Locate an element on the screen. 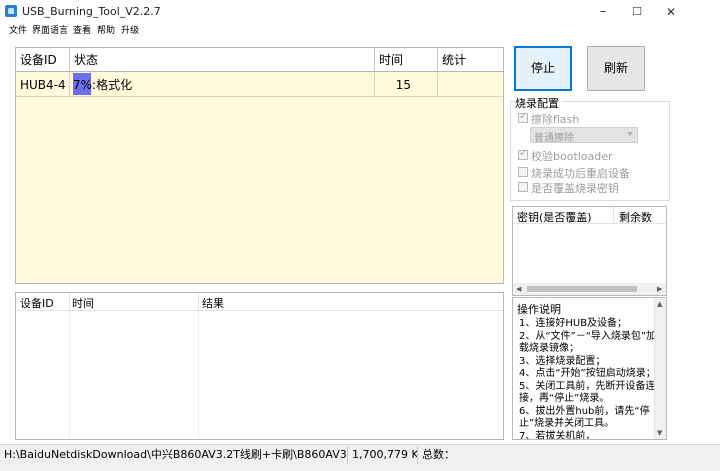 The height and width of the screenshot is (471, 720). scroll-down-icon: ▼ is located at coordinates (659, 433).